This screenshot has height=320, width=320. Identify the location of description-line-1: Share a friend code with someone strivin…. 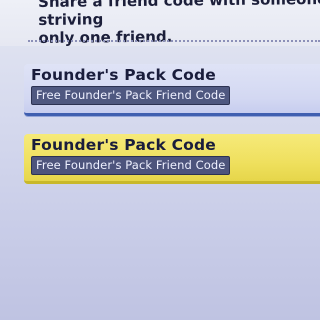
(179, 14).